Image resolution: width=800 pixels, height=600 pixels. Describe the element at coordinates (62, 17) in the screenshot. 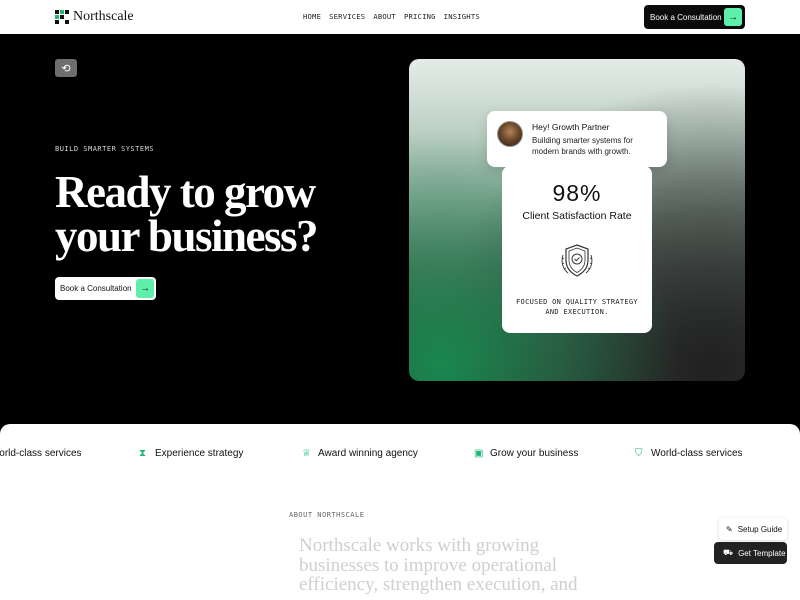

I see `logo-mark-icon` at that location.